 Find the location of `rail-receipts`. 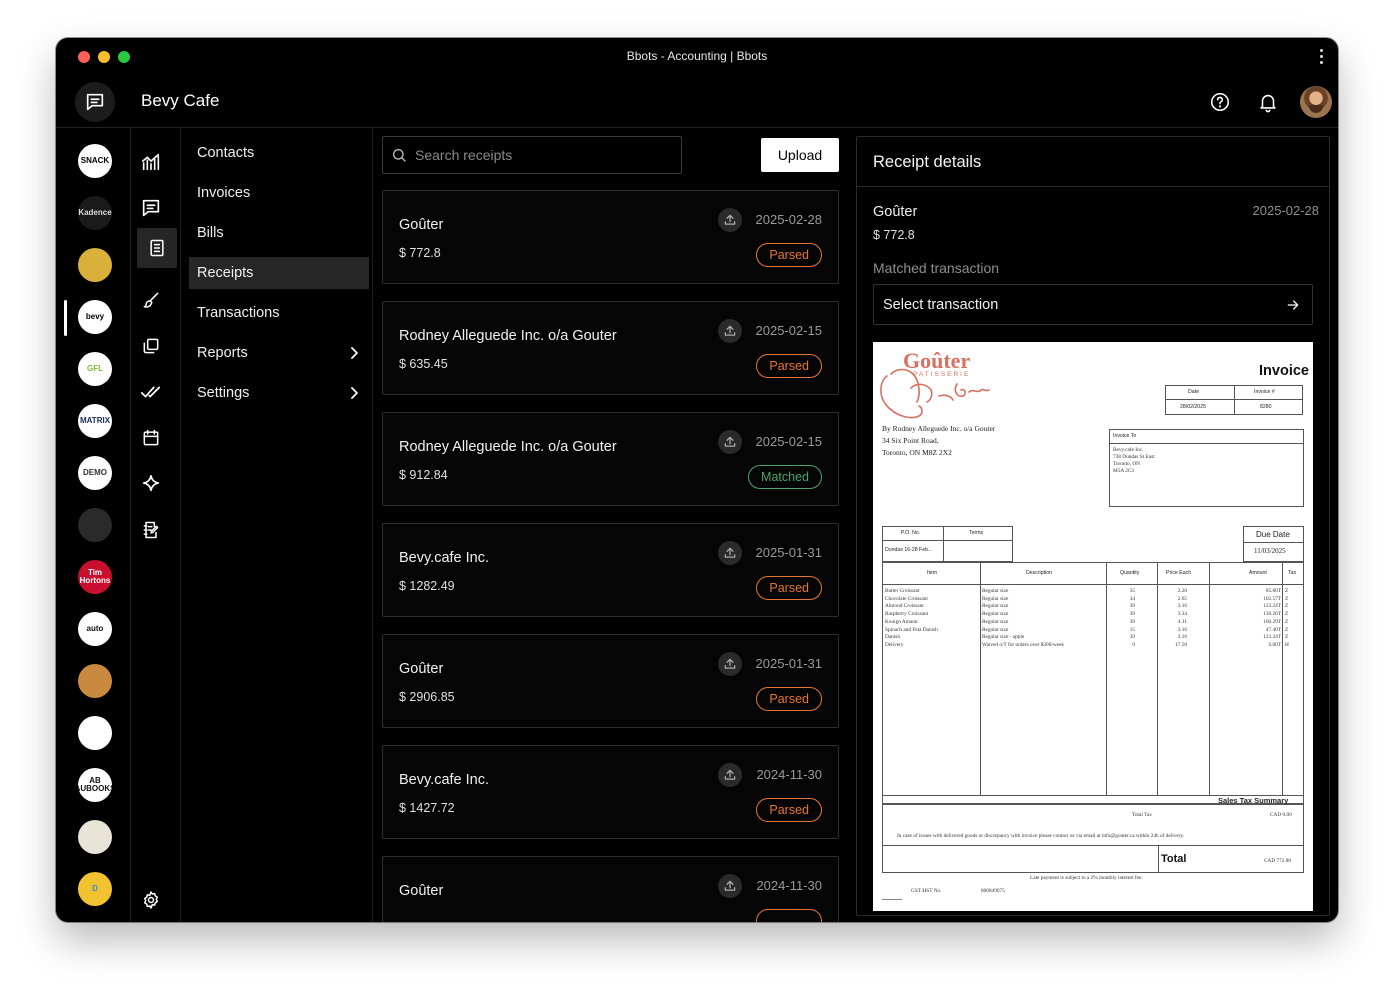

rail-receipts is located at coordinates (157, 248).